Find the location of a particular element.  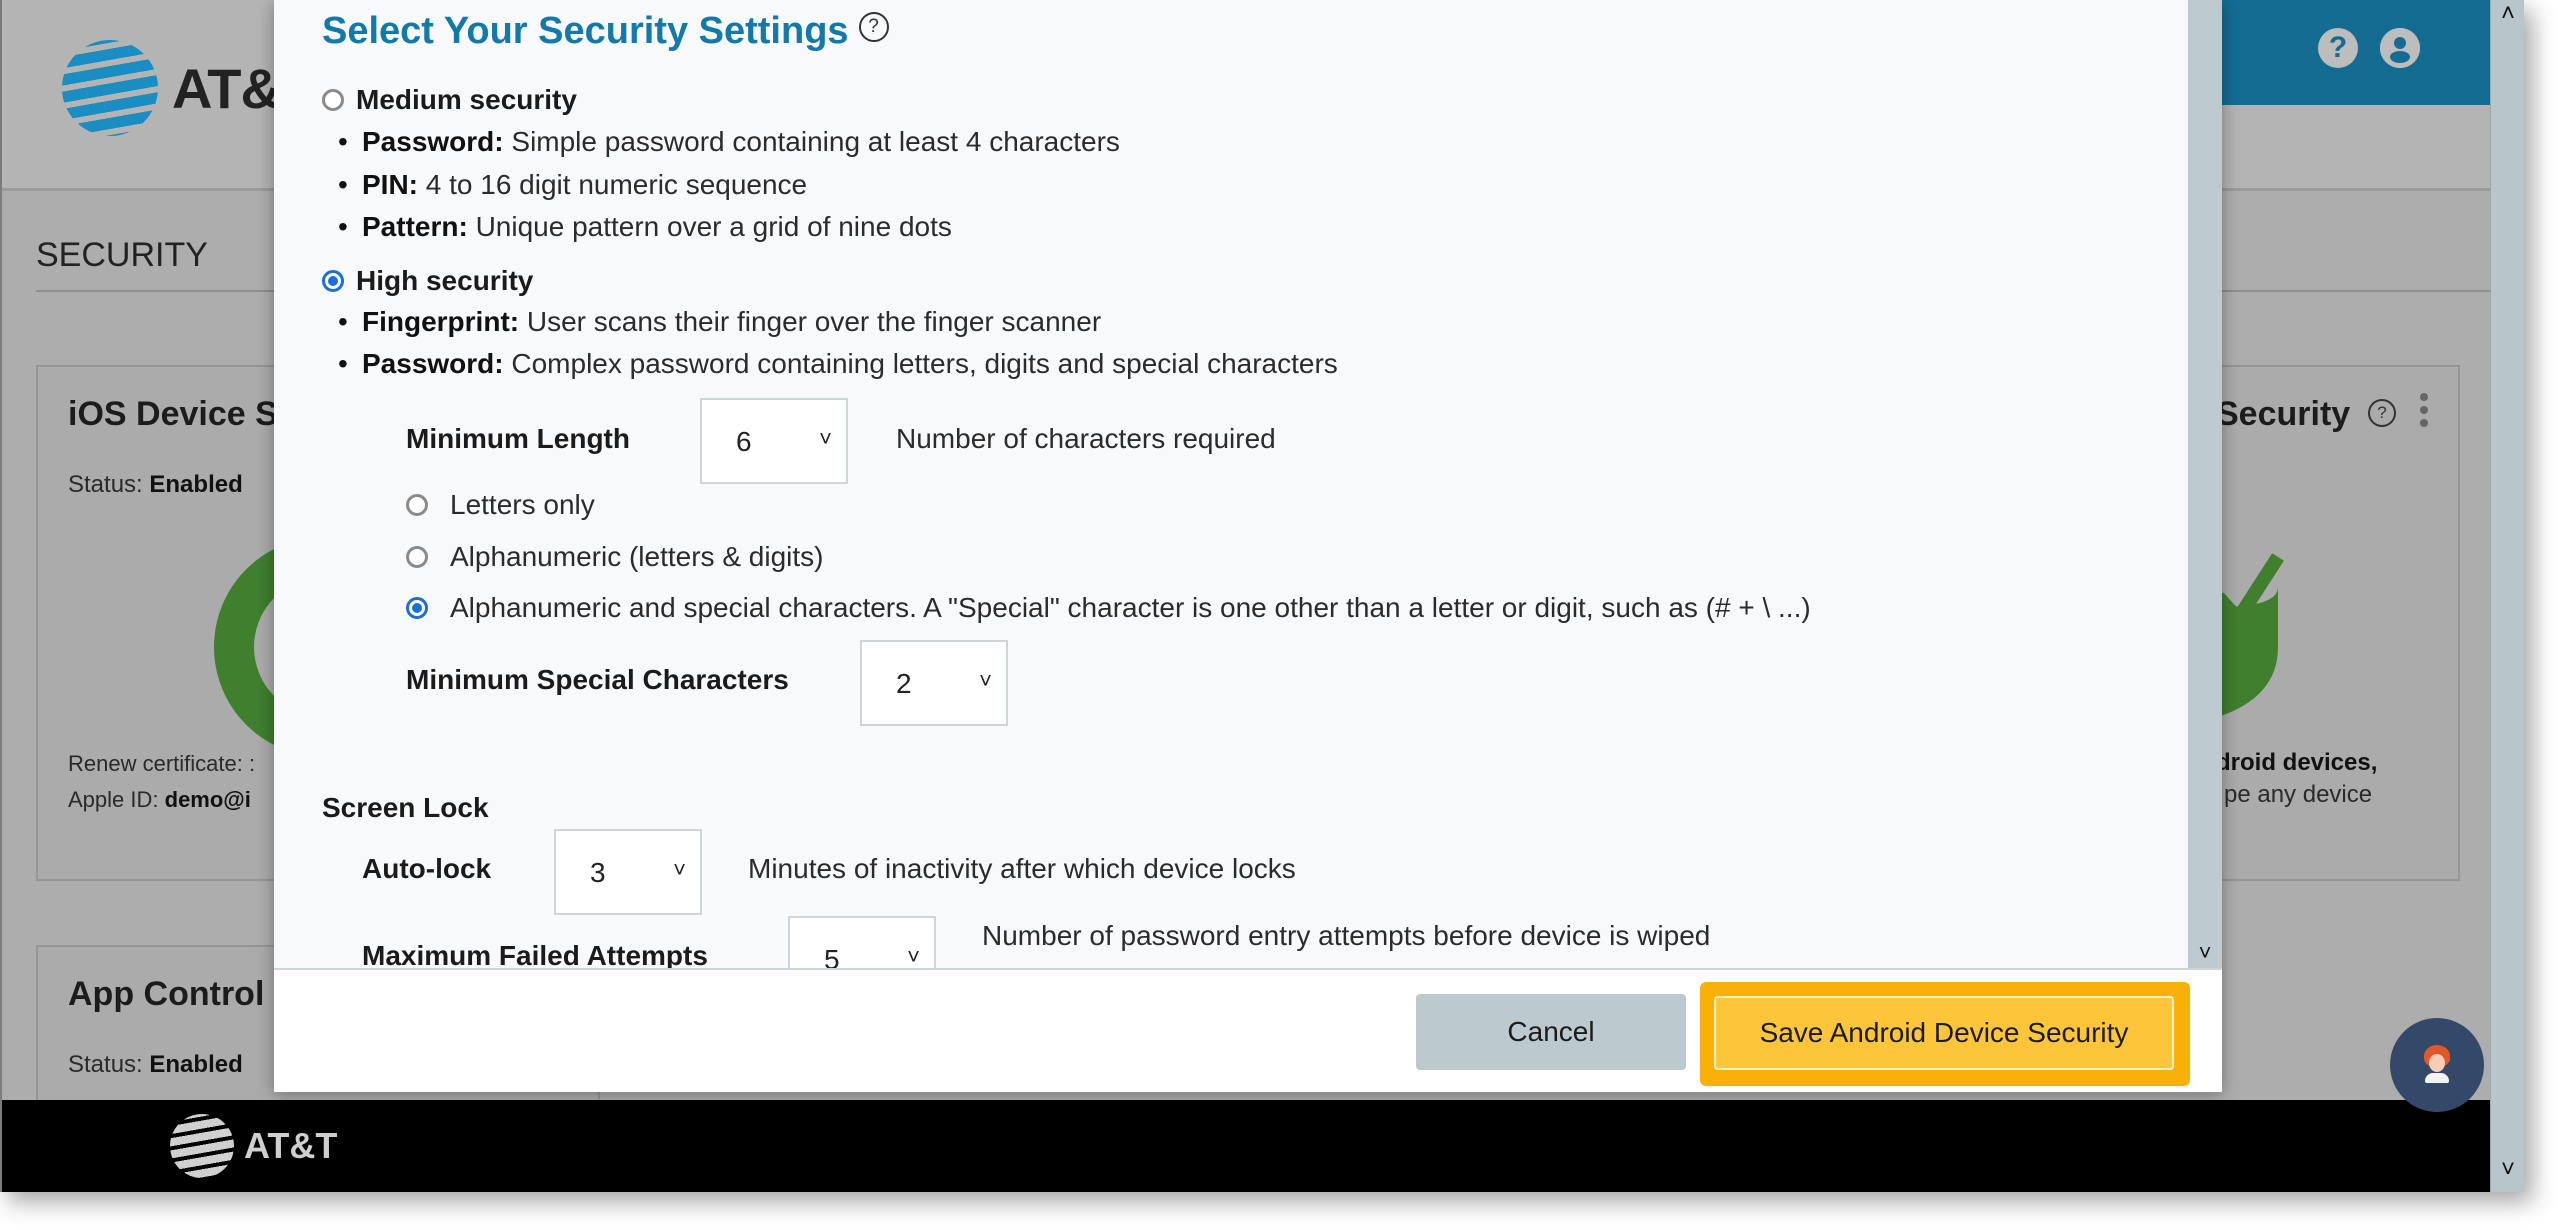

letters-only-radio is located at coordinates (417, 505).